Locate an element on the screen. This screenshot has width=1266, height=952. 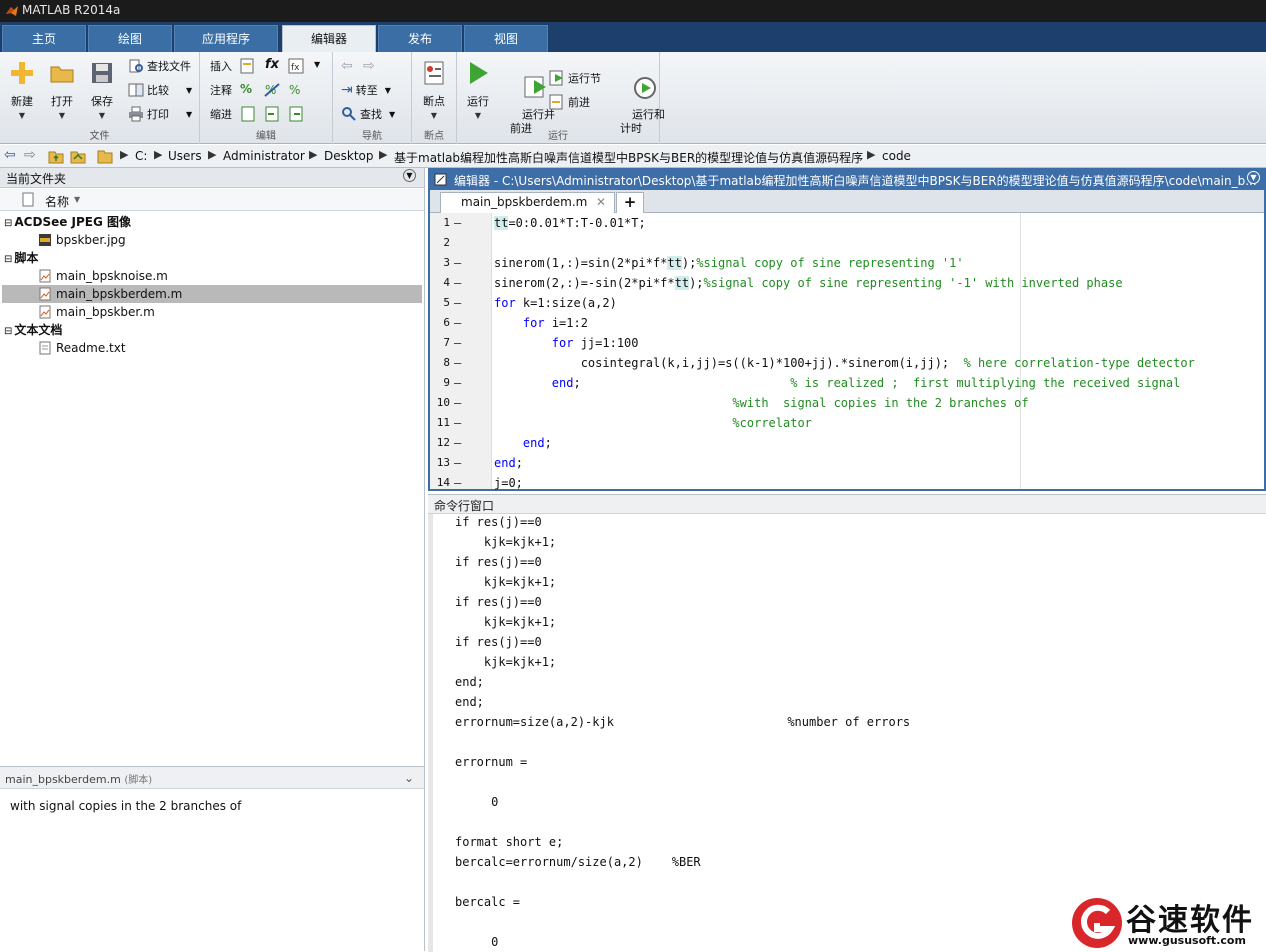
play-icon is located at coordinates (479, 73).